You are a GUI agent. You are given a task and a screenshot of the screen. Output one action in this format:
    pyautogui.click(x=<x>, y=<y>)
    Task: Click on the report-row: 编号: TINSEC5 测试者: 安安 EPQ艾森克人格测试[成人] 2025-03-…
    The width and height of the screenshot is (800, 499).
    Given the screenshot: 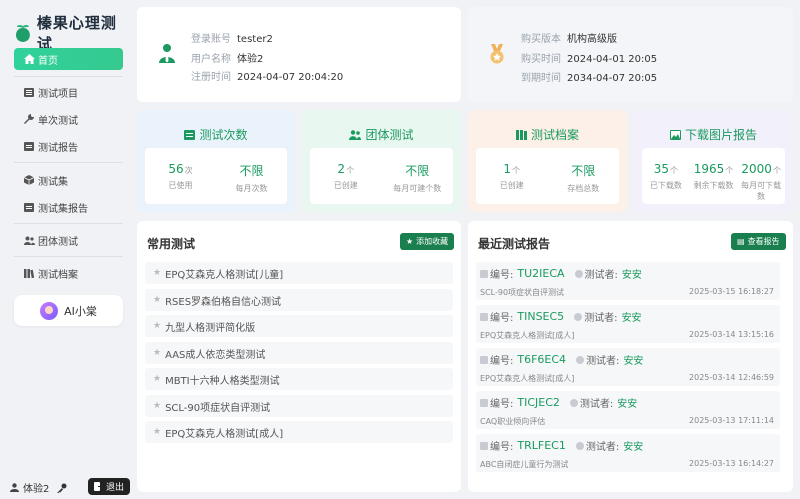 What is the action you would take?
    pyautogui.click(x=628, y=324)
    